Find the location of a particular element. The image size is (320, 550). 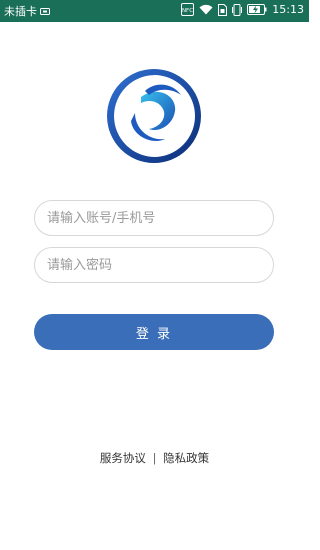

status-right: NFC 15:13 is located at coordinates (242, 9).